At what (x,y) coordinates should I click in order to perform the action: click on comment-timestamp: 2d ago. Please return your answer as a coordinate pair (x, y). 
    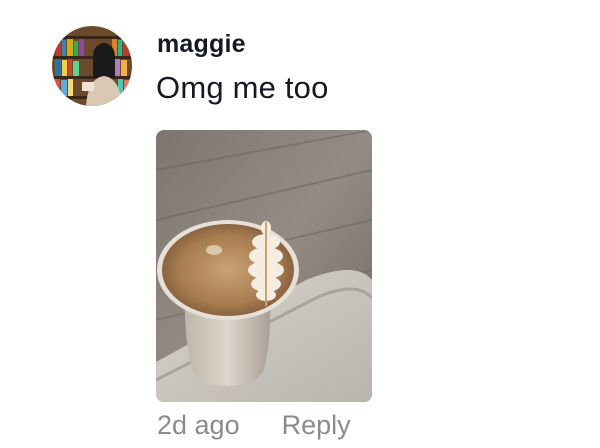
    Looking at the image, I should click on (198, 425).